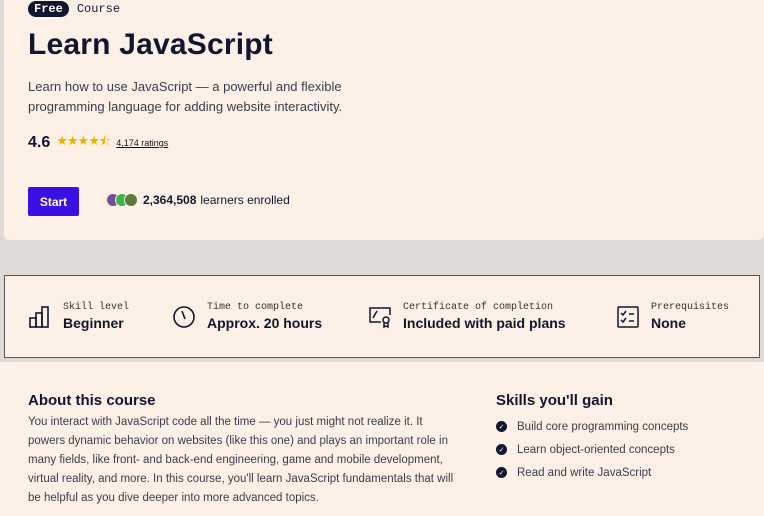 This screenshot has height=516, width=764. I want to click on avatar, so click(131, 200).